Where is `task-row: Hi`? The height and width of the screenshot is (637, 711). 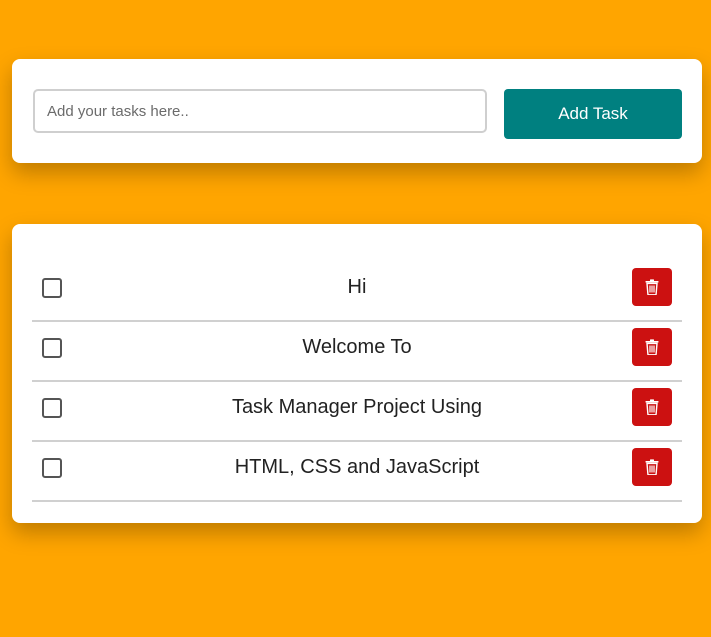 task-row: Hi is located at coordinates (357, 292).